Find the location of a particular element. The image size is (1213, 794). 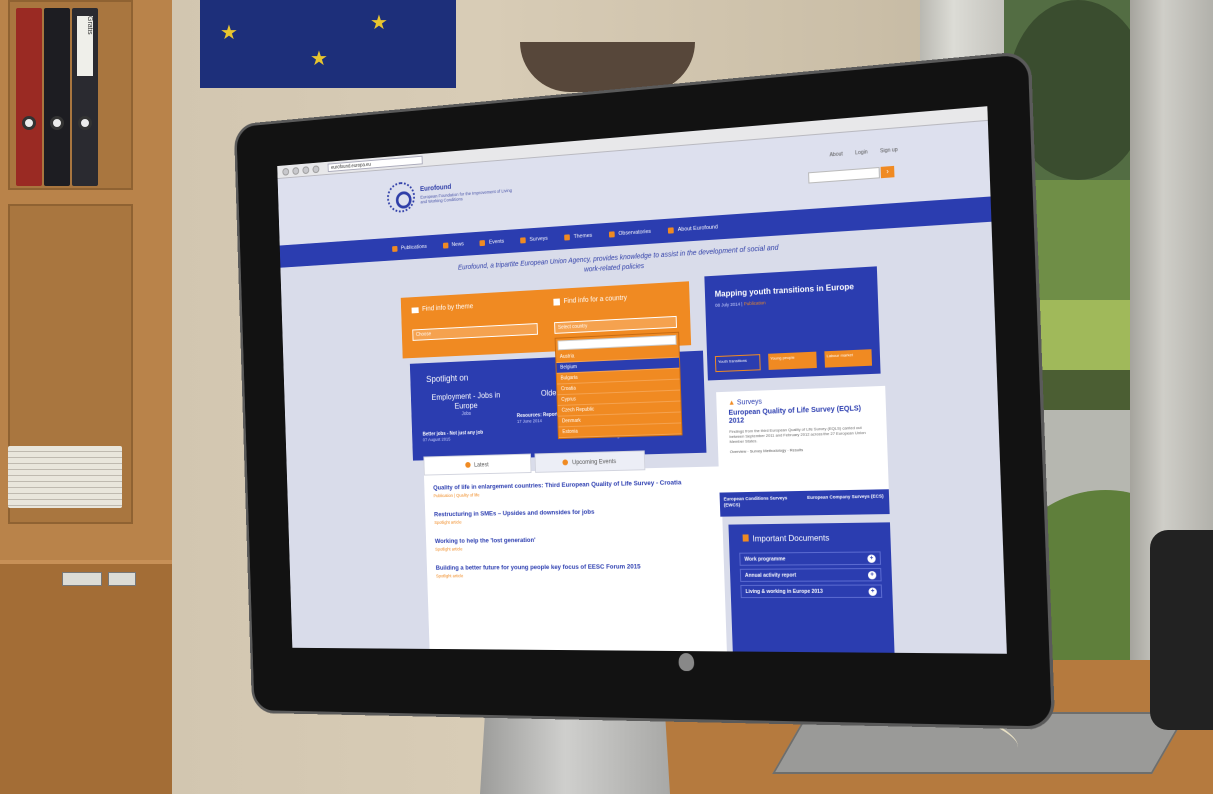

logo-name: Eurofound is located at coordinates (435, 188).